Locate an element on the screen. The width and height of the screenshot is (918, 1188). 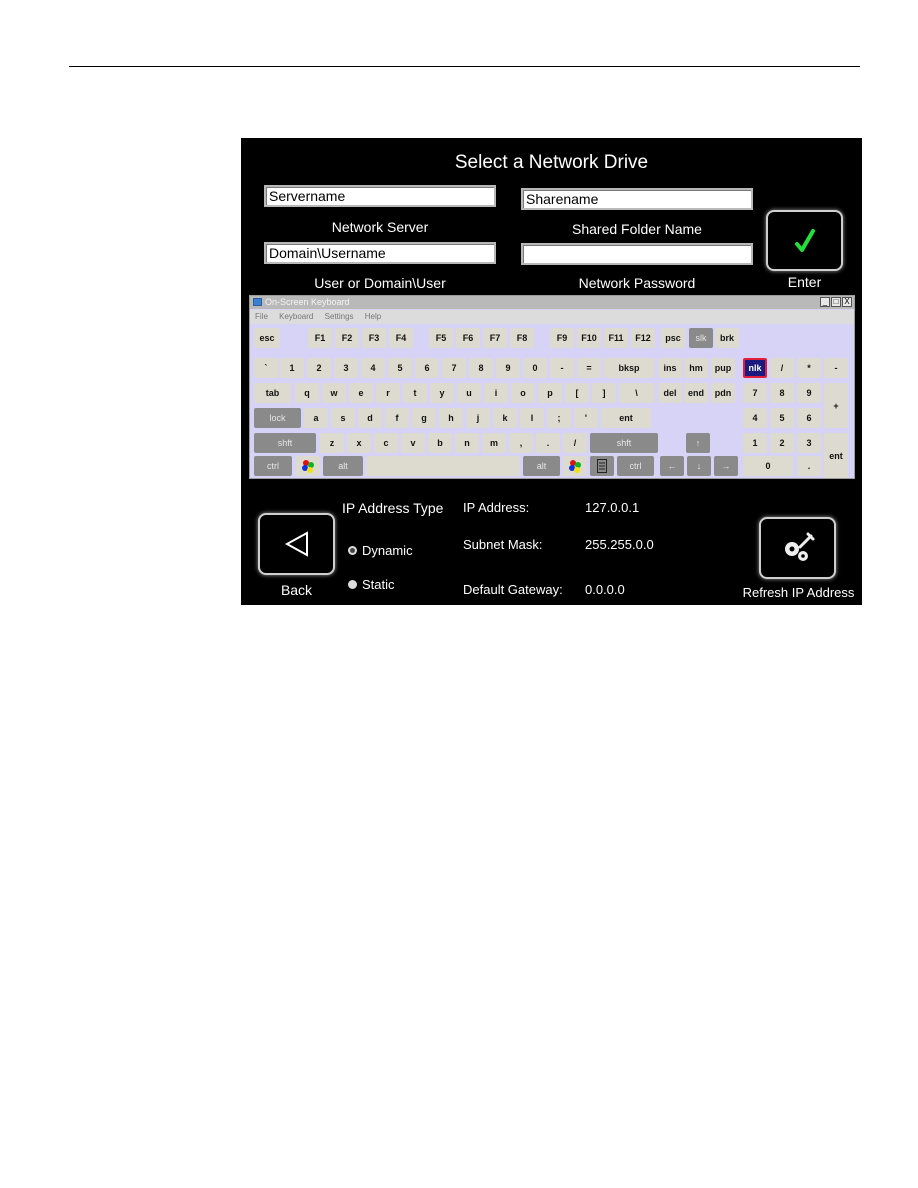
key-fn-10: F10 is located at coordinates (589, 338).